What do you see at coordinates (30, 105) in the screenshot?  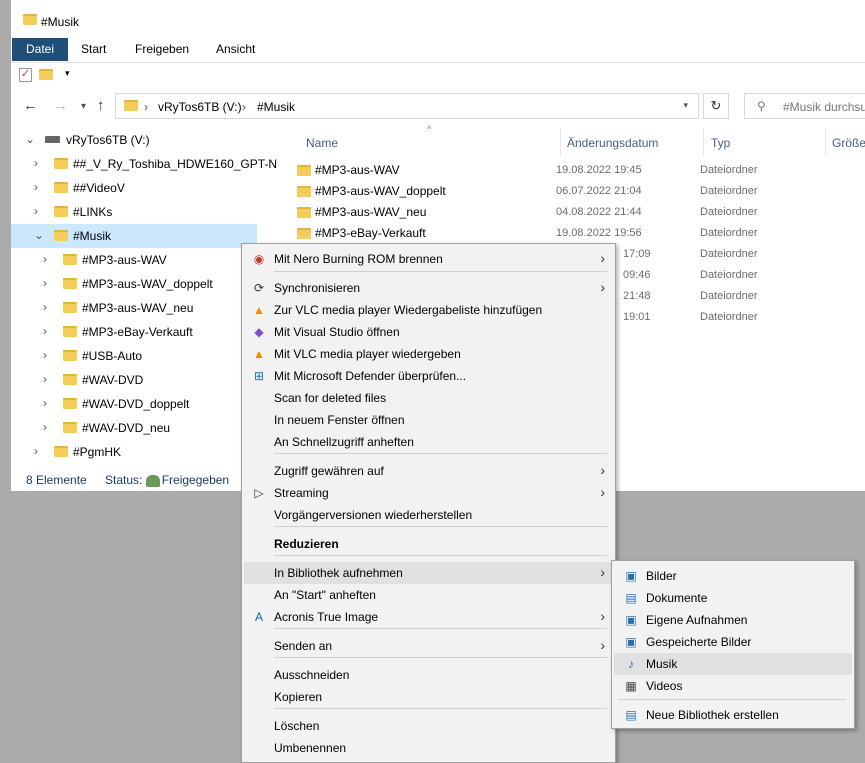 I see `back-arrow-icon: ←` at bounding box center [30, 105].